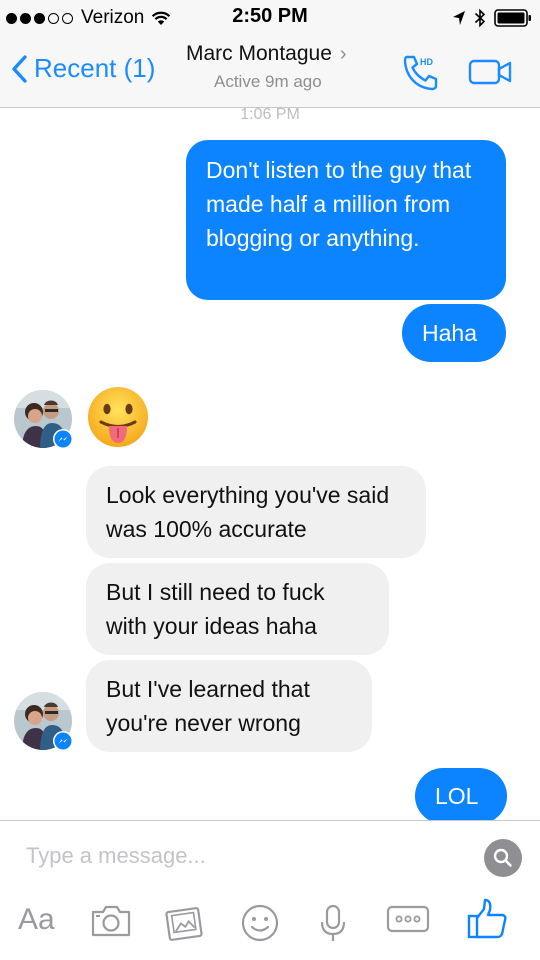 The height and width of the screenshot is (960, 540). Describe the element at coordinates (461, 796) in the screenshot. I see `message-bubble-outgoing: LOL` at that location.